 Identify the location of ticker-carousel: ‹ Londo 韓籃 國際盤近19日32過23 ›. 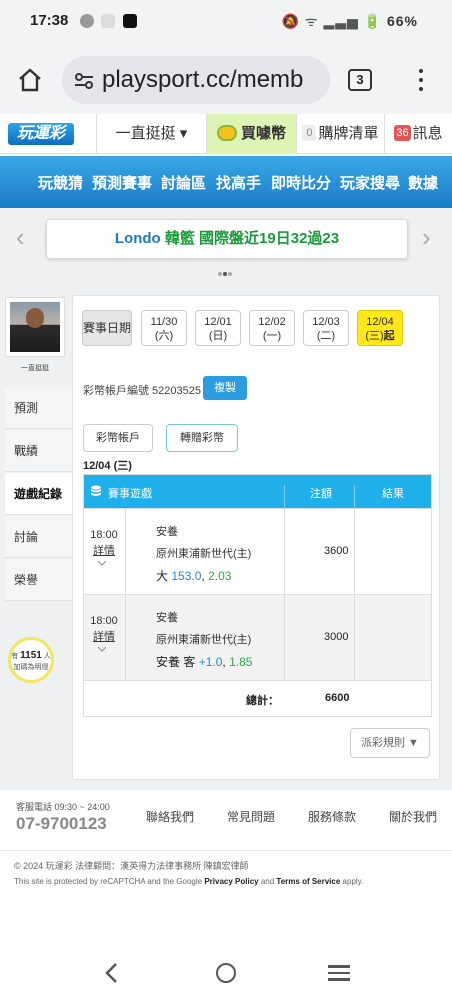
(226, 244).